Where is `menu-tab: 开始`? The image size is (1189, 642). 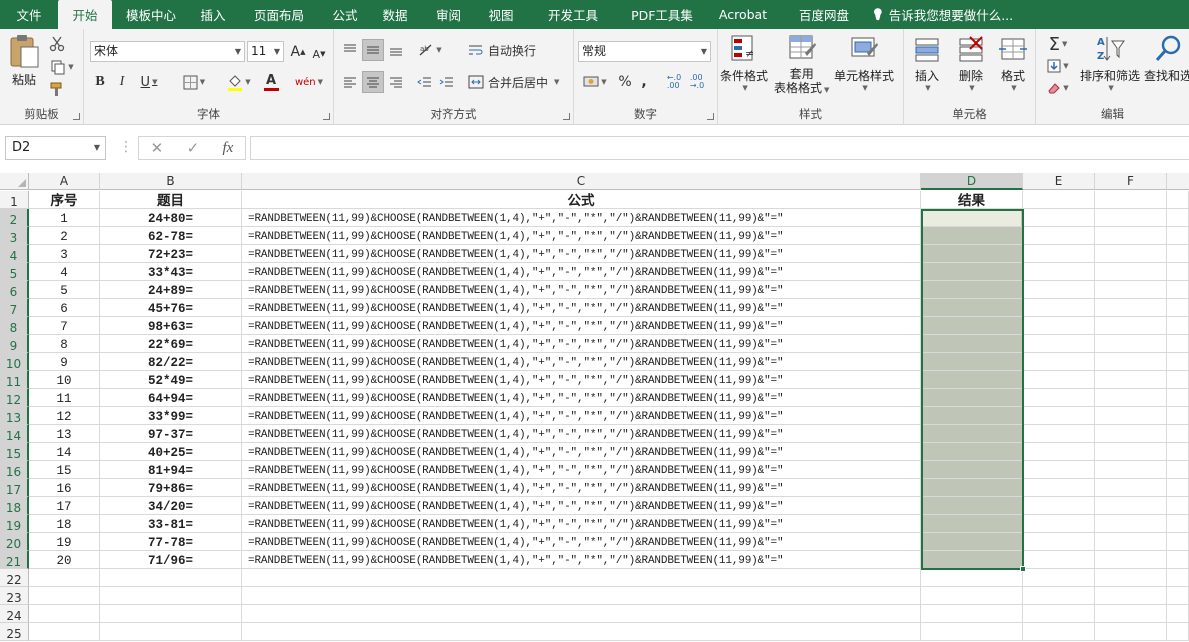
menu-tab: 开始 is located at coordinates (85, 14).